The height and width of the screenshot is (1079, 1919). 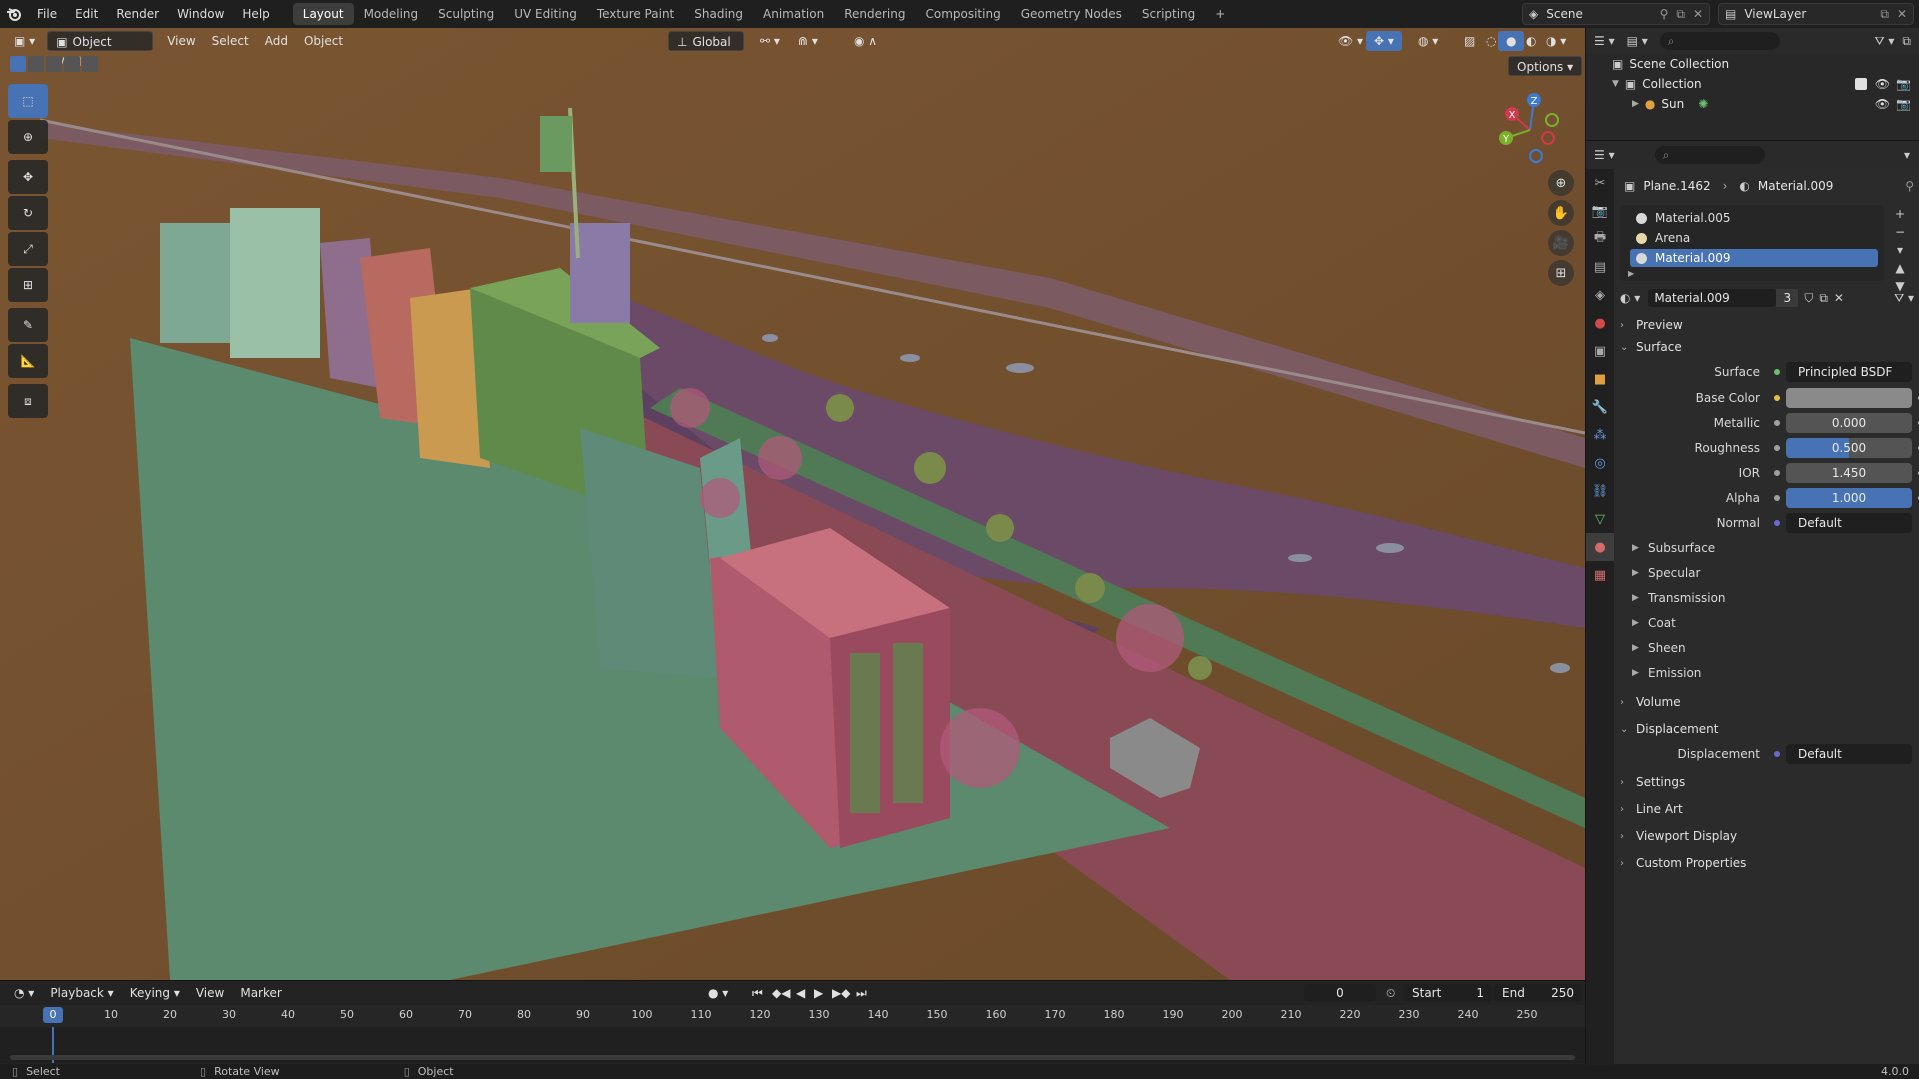 I want to click on subpanel-emission: ▶ Emission, so click(x=1666, y=673).